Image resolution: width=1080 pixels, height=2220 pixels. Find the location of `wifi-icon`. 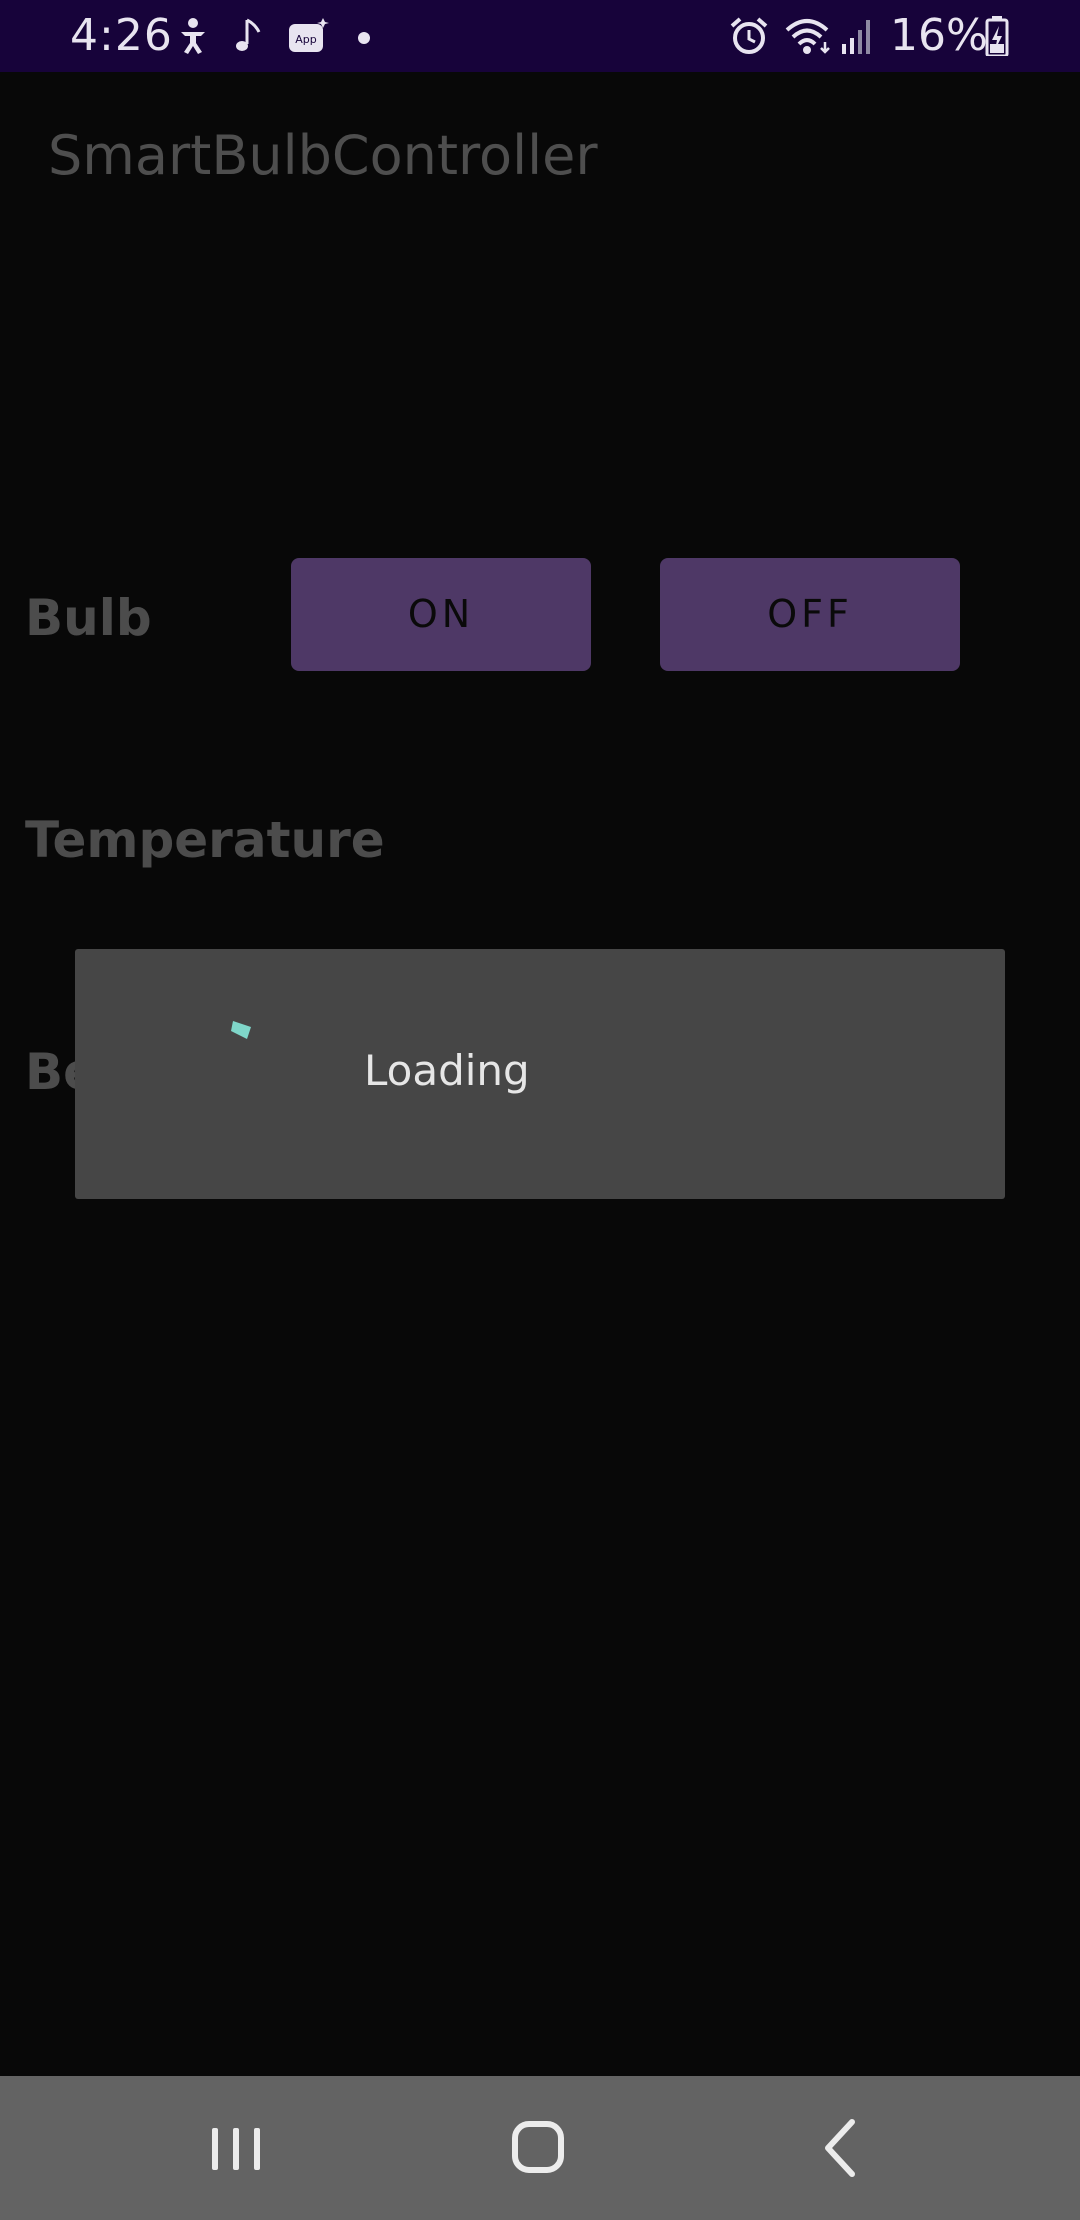

wifi-icon is located at coordinates (807, 36).